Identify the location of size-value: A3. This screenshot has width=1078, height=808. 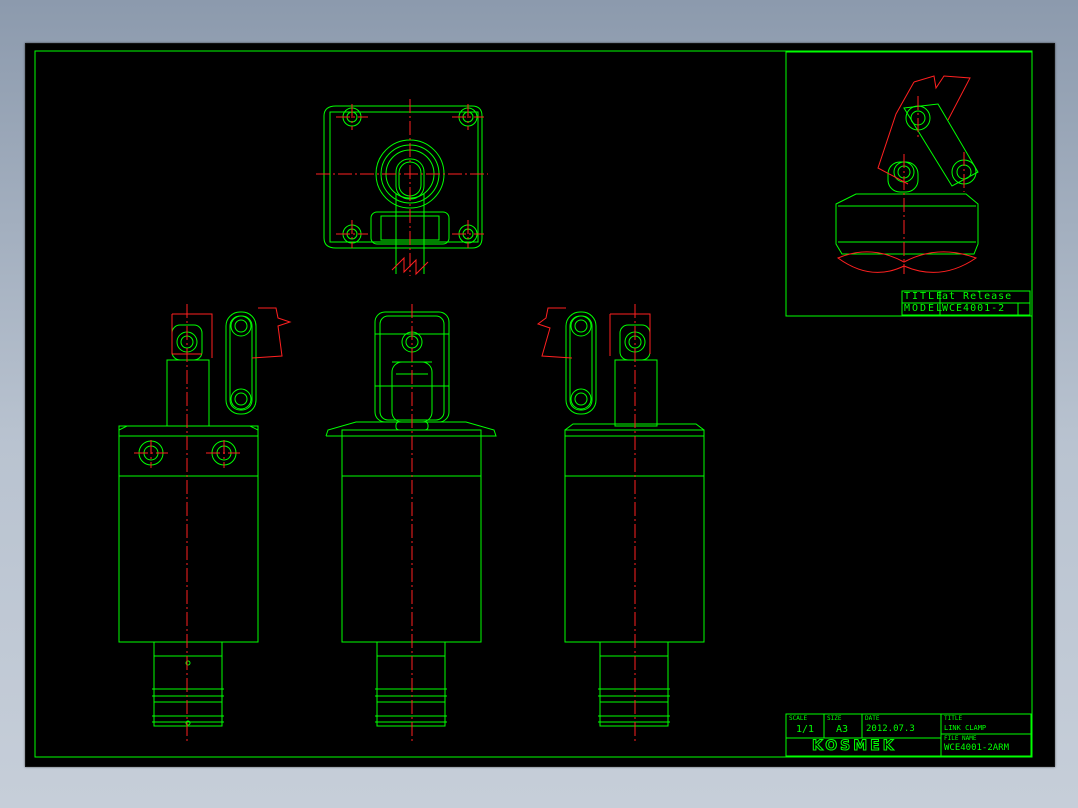
(842, 729).